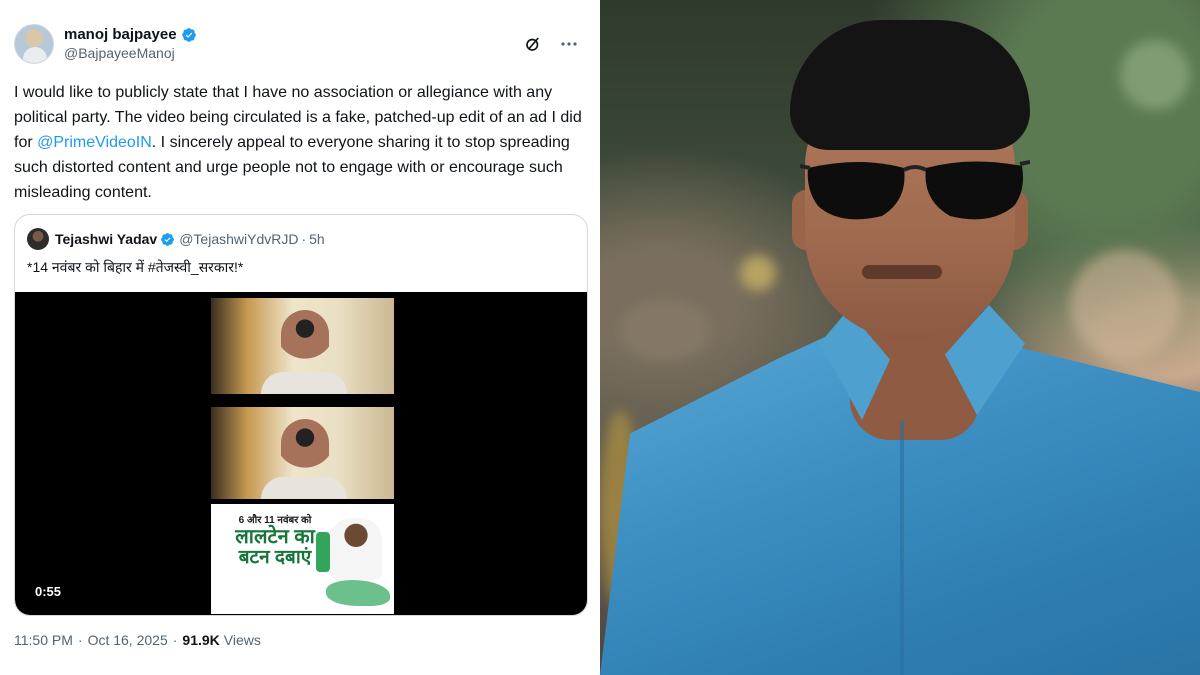  I want to click on author-display-name: manoj bajpayee, so click(120, 34).